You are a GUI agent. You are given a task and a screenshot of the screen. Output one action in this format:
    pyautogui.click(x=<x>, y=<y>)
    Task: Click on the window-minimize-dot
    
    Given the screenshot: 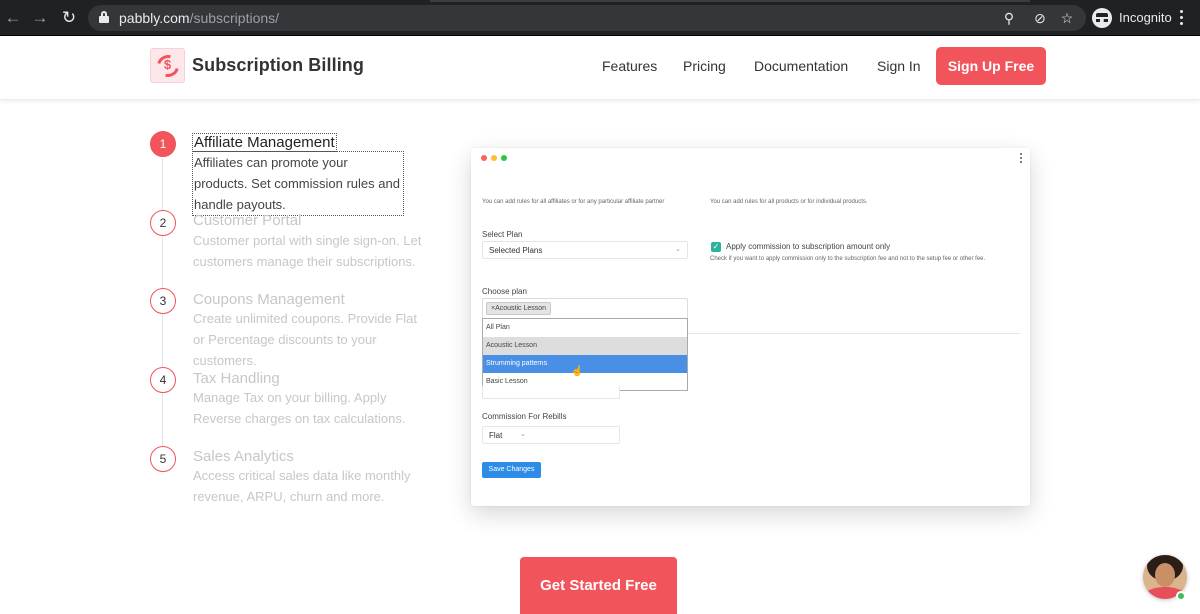 What is the action you would take?
    pyautogui.click(x=494, y=158)
    